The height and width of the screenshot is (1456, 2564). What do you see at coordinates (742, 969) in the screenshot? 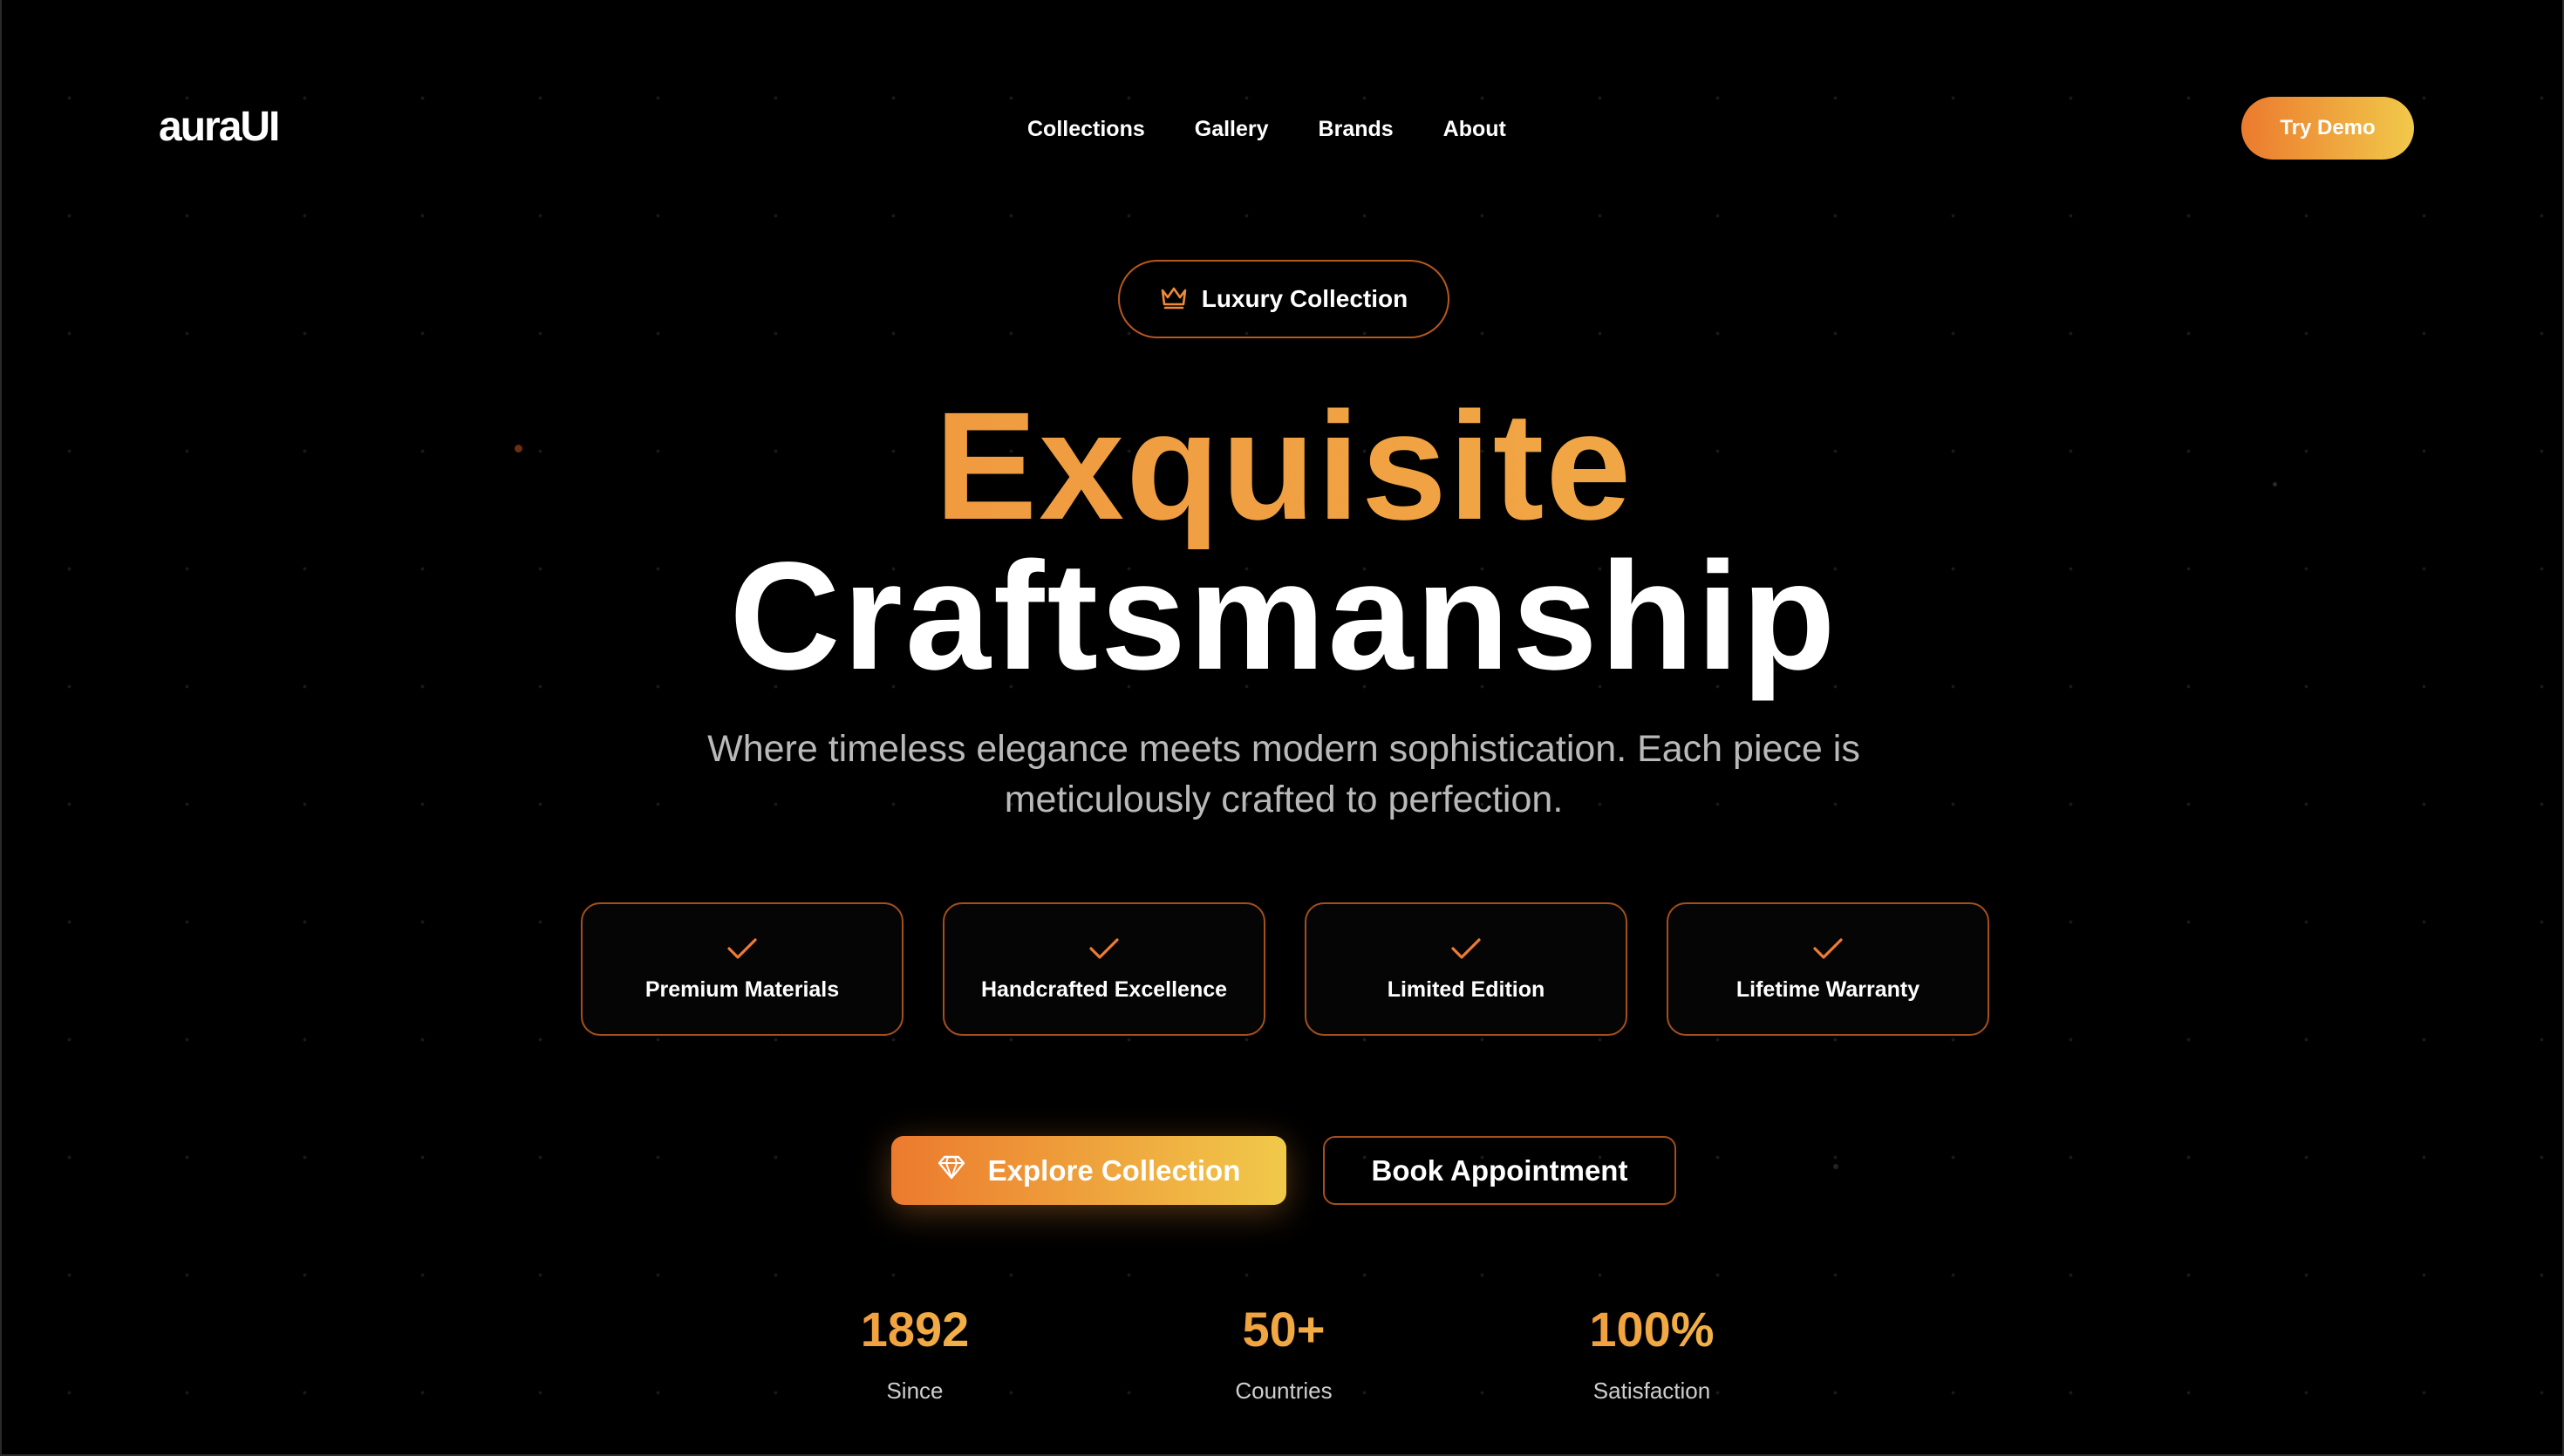
I see `feature-card: Premium Materials` at bounding box center [742, 969].